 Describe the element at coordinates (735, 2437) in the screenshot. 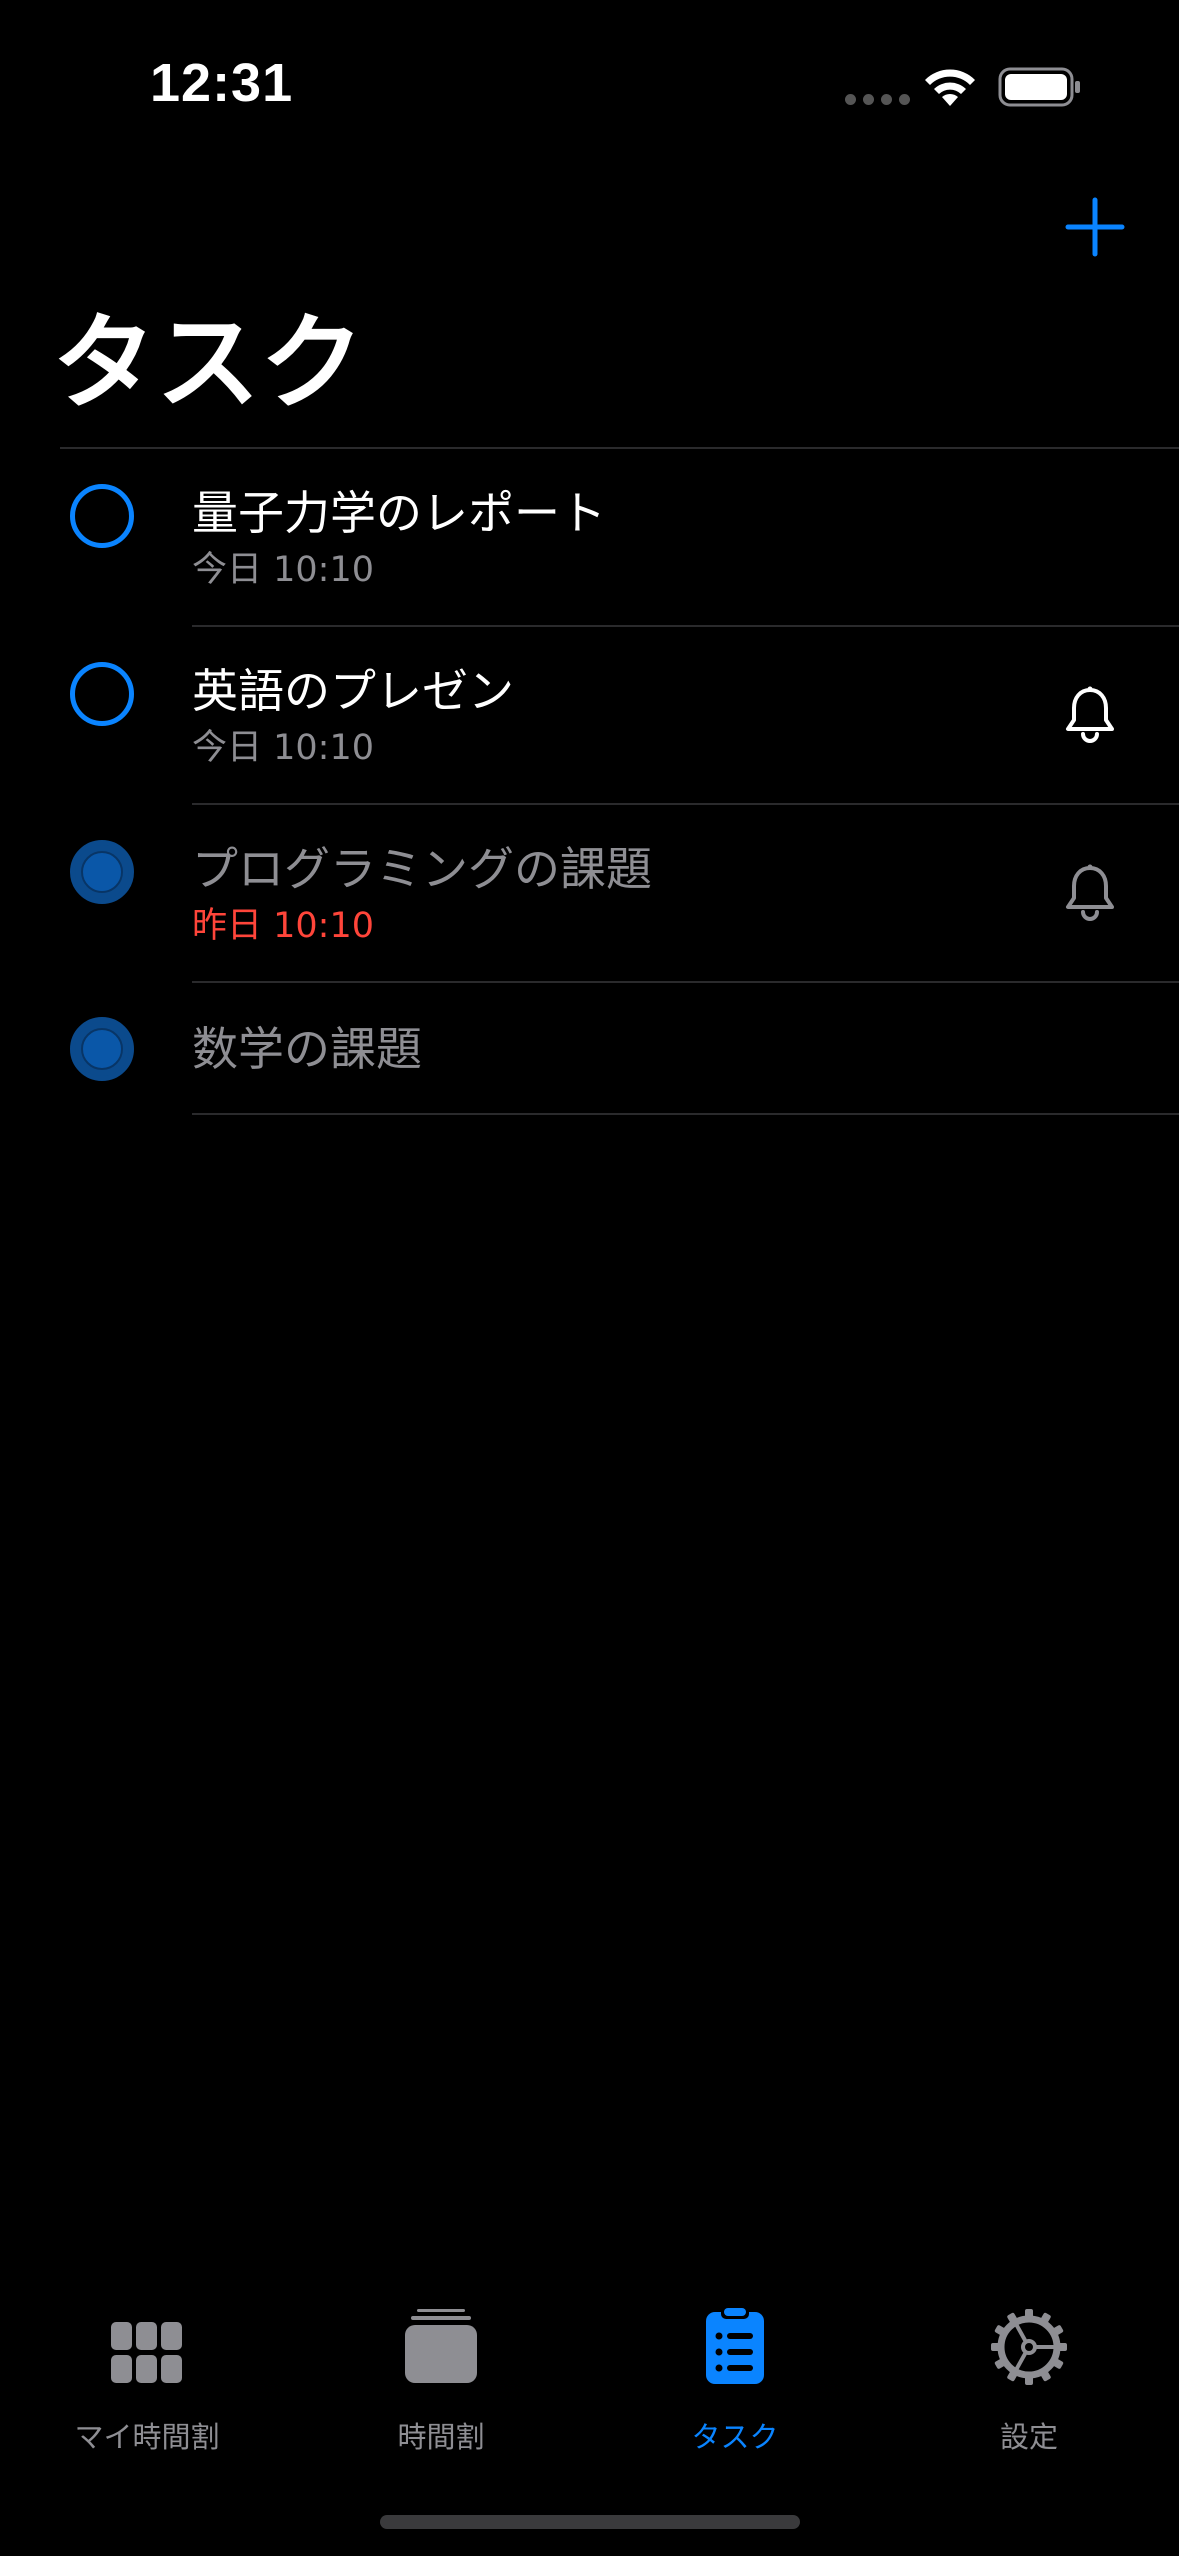

I see `tab-label: タスク` at that location.